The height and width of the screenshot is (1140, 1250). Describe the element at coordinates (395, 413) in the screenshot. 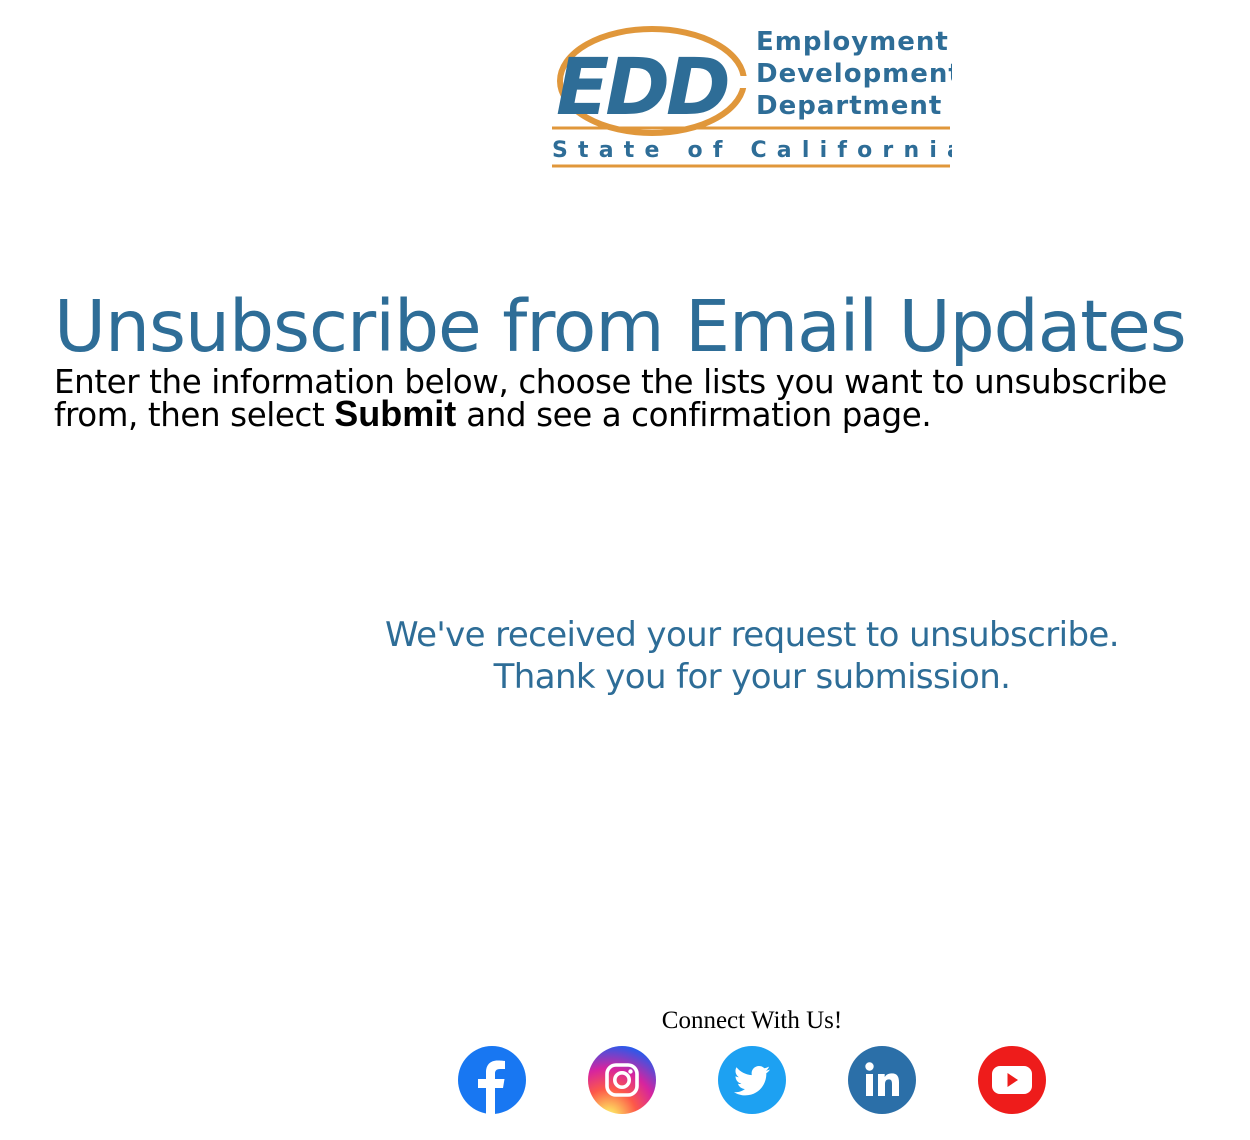

I see `submit-emphasis: Submit` at that location.